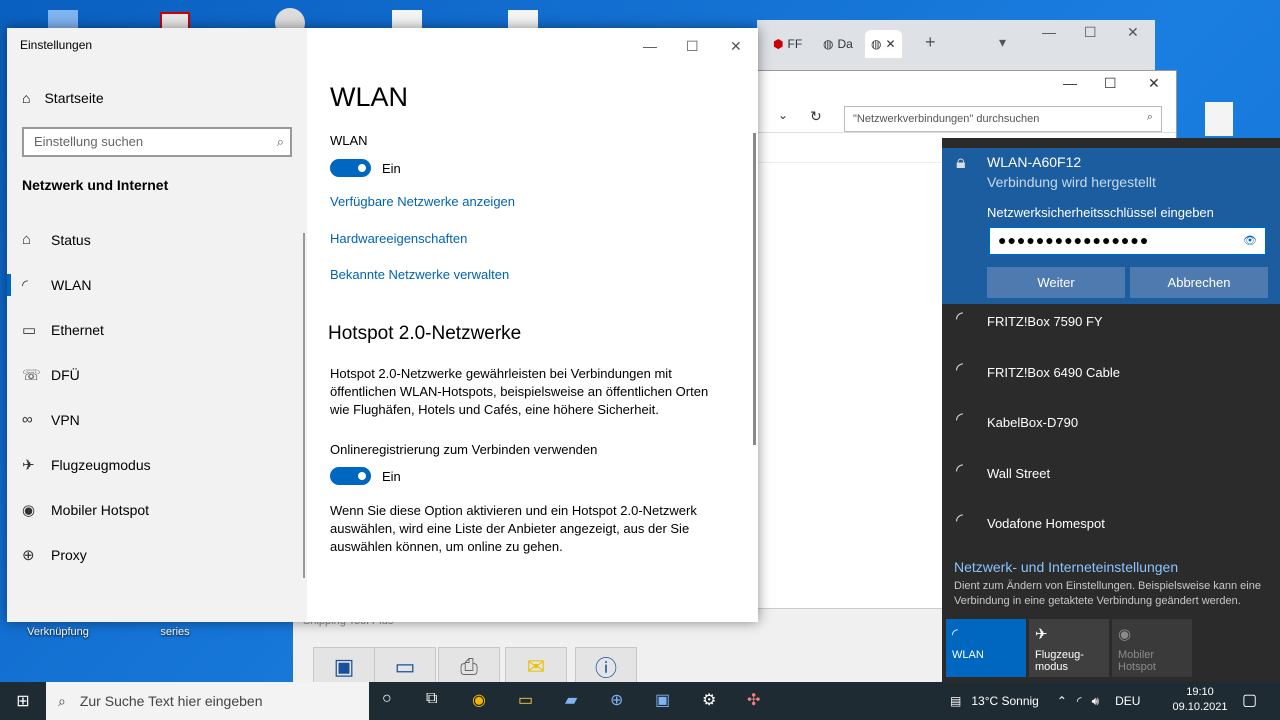 Image resolution: width=1280 pixels, height=720 pixels. Describe the element at coordinates (1127, 701) in the screenshot. I see `language-indicator: DEU` at that location.